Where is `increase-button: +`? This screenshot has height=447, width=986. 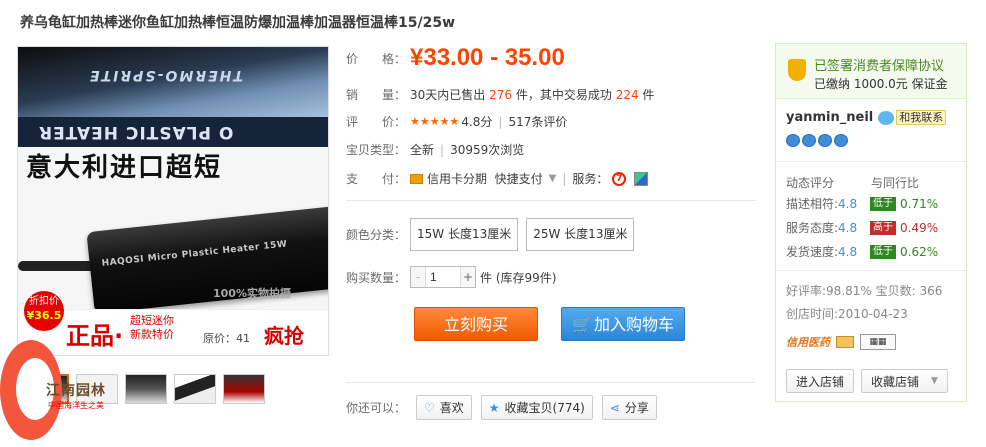 increase-button: + is located at coordinates (468, 277).